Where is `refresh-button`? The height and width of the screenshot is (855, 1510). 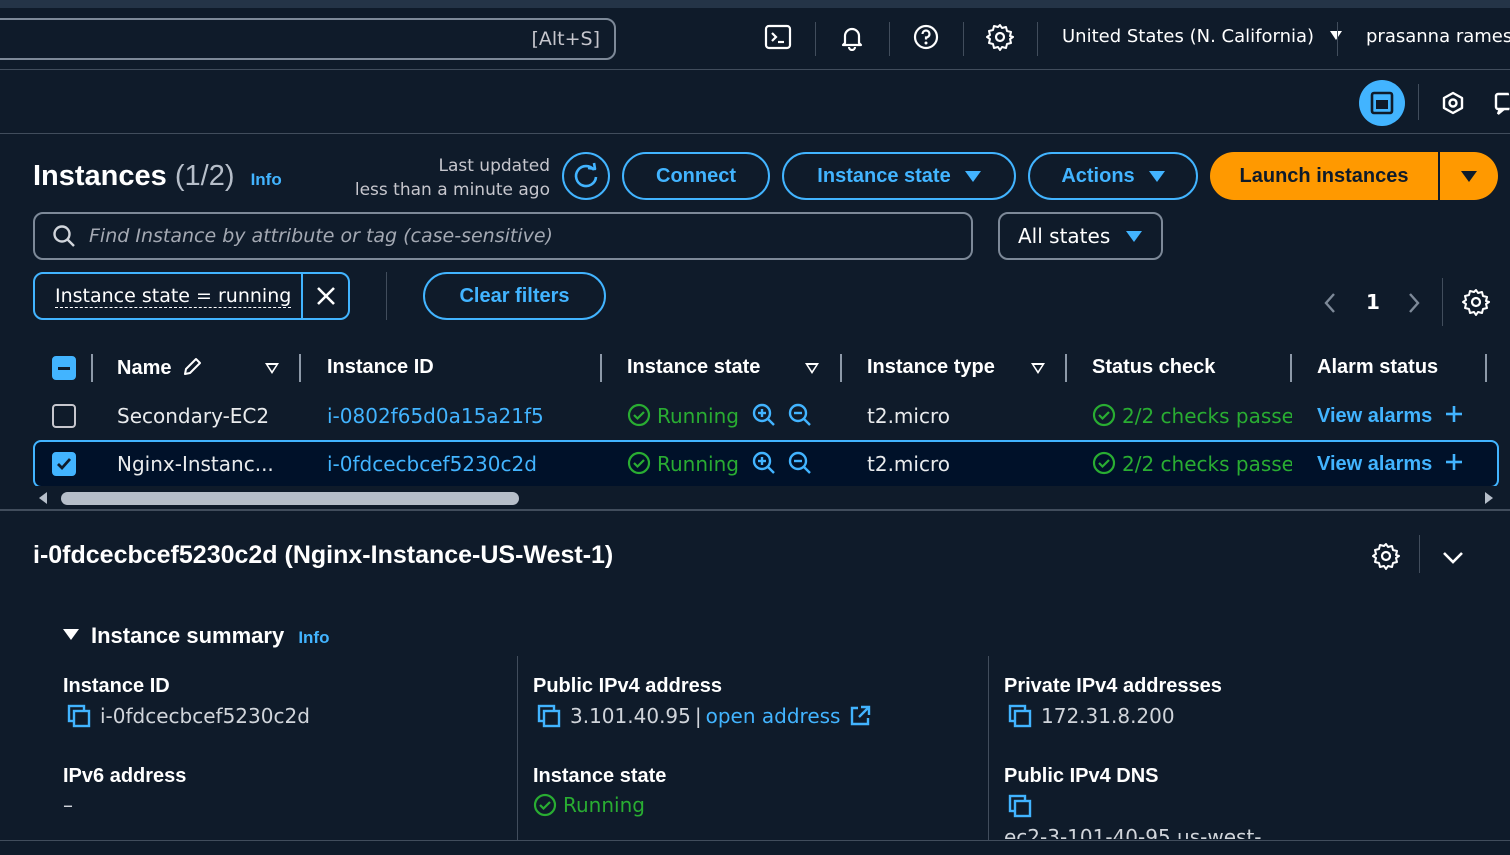 refresh-button is located at coordinates (586, 176).